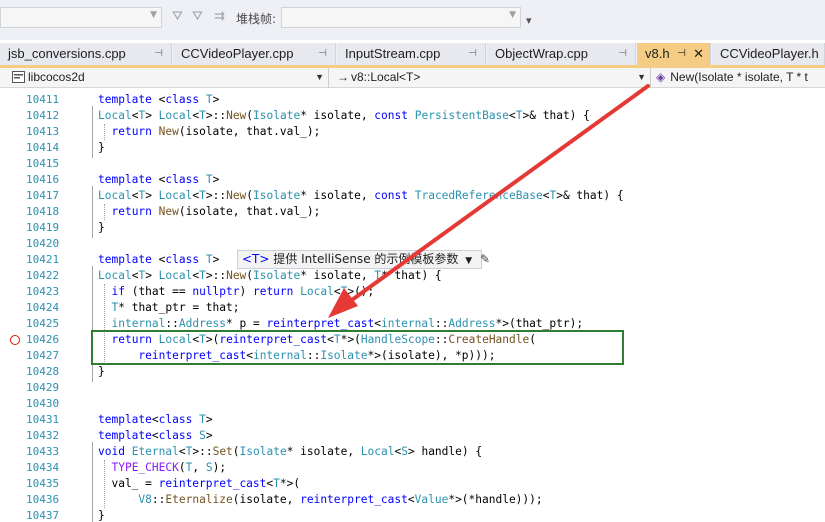  I want to click on thread-combo: ▼, so click(81, 17).